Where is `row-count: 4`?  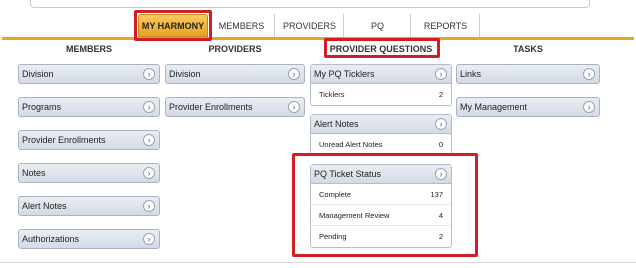
row-count: 4 is located at coordinates (440, 215).